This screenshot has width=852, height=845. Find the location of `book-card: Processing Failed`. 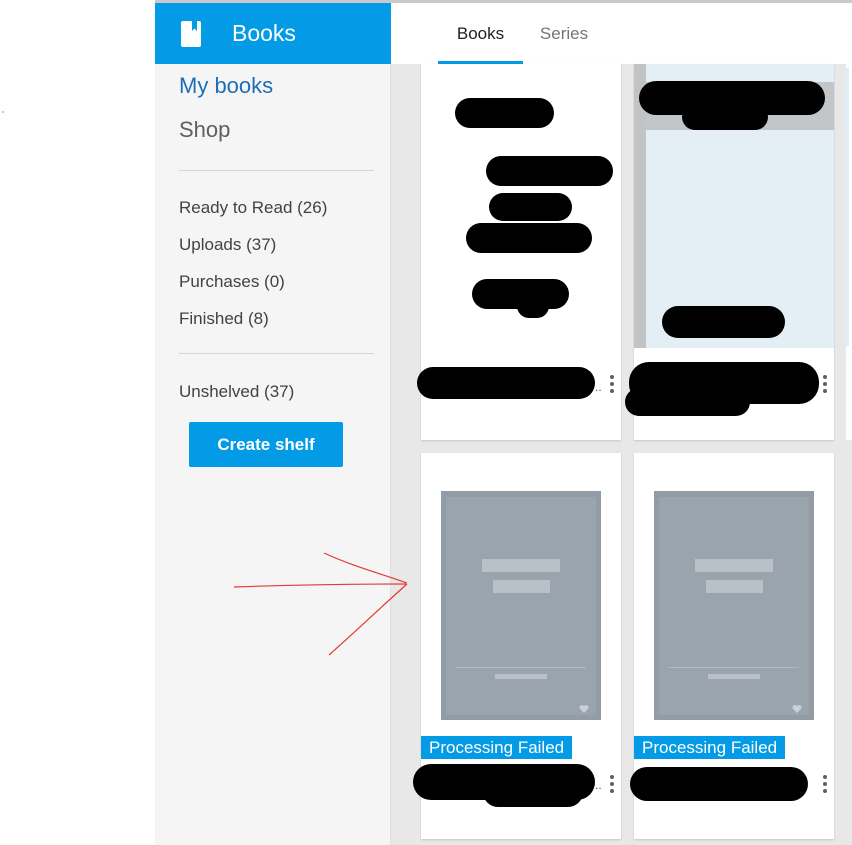

book-card: Processing Failed is located at coordinates (732, 646).